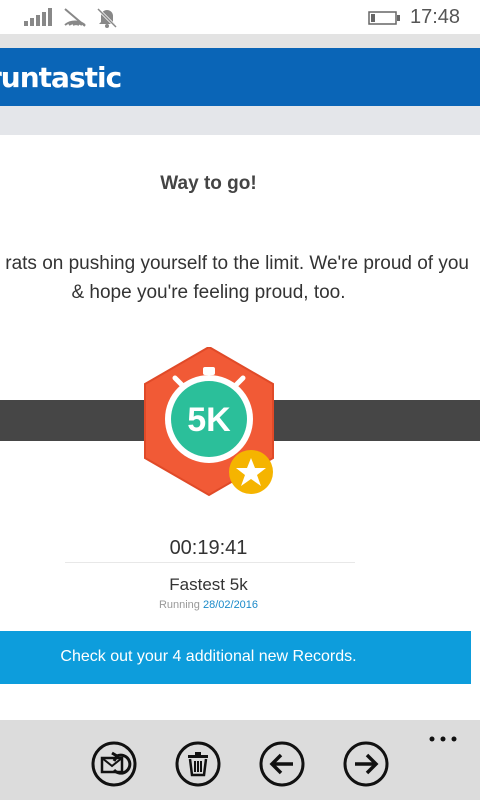 The image size is (480, 800). What do you see at coordinates (208, 584) in the screenshot?
I see `record-name: Fastest 5k` at bounding box center [208, 584].